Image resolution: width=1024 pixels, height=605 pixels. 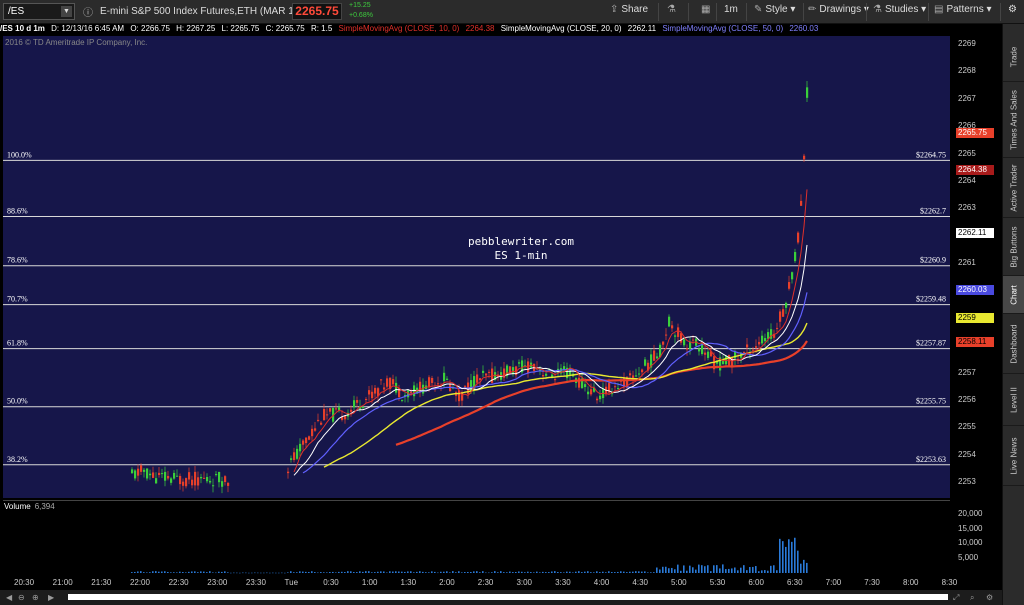 I want to click on interval-button: 1m, so click(x=731, y=9).